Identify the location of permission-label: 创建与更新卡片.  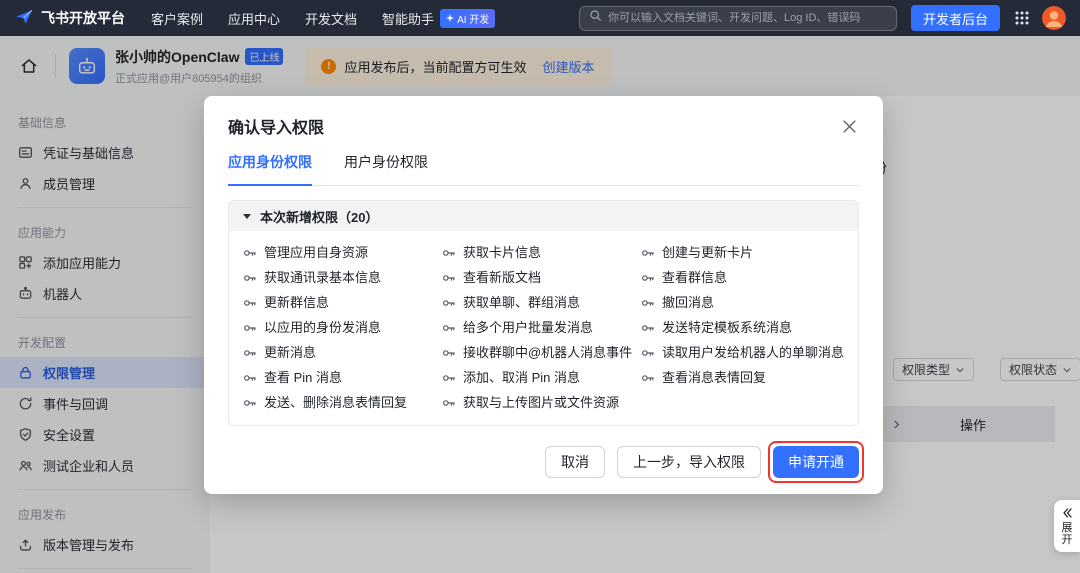
(707, 252).